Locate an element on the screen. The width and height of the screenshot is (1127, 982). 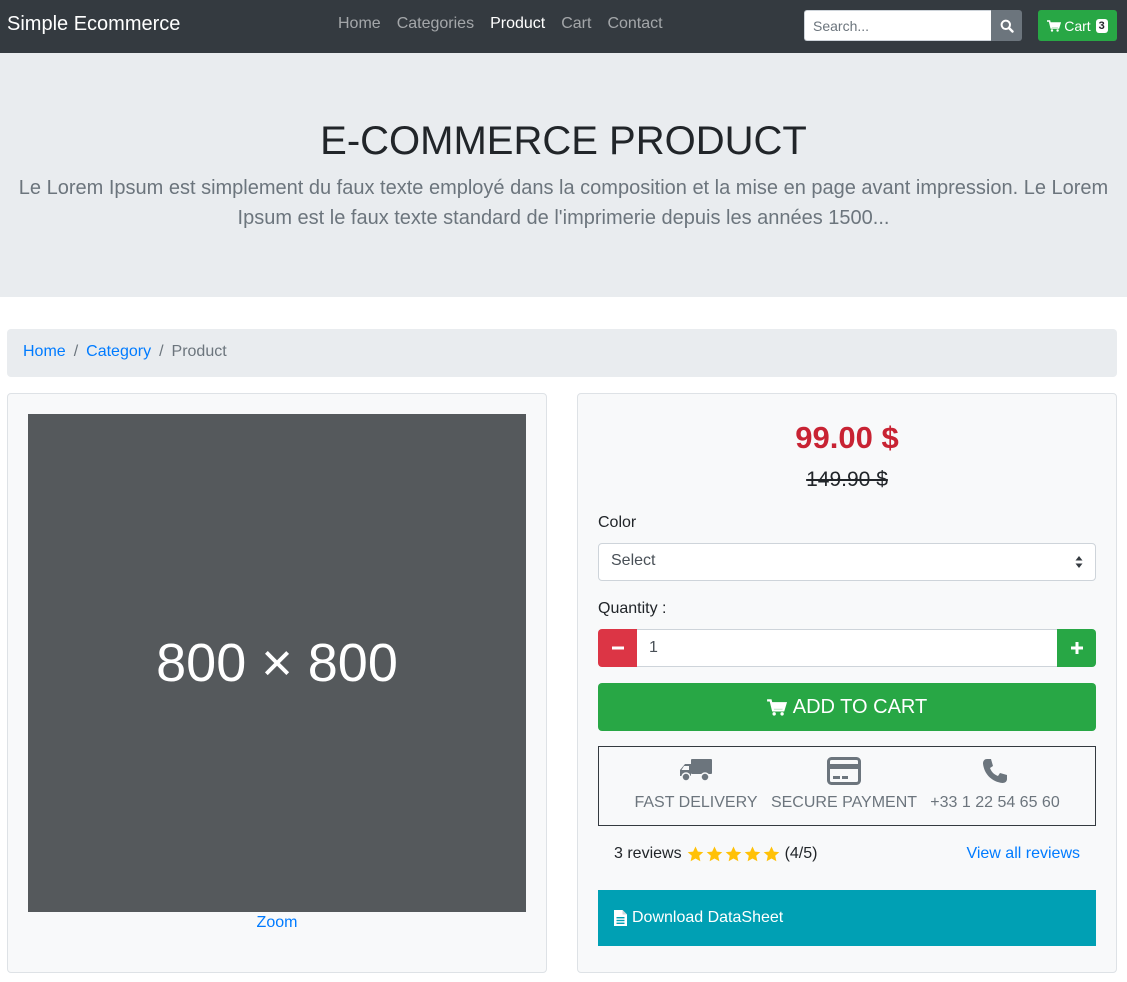
feature-secure-payment: SECURE PAYMENT is located at coordinates (844, 786).